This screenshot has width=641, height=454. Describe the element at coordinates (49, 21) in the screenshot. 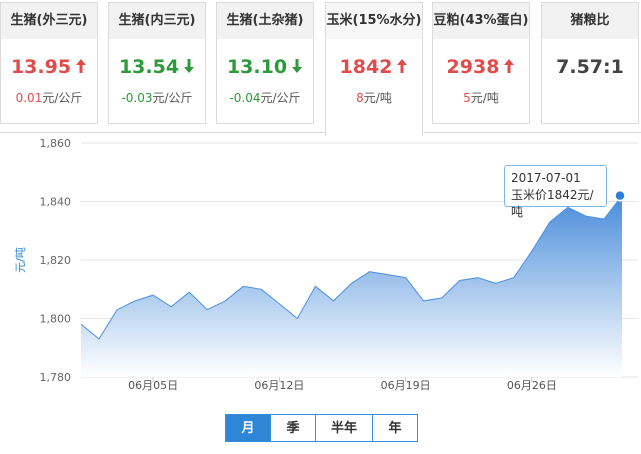

I see `card-title: 生猪(外三元)` at that location.